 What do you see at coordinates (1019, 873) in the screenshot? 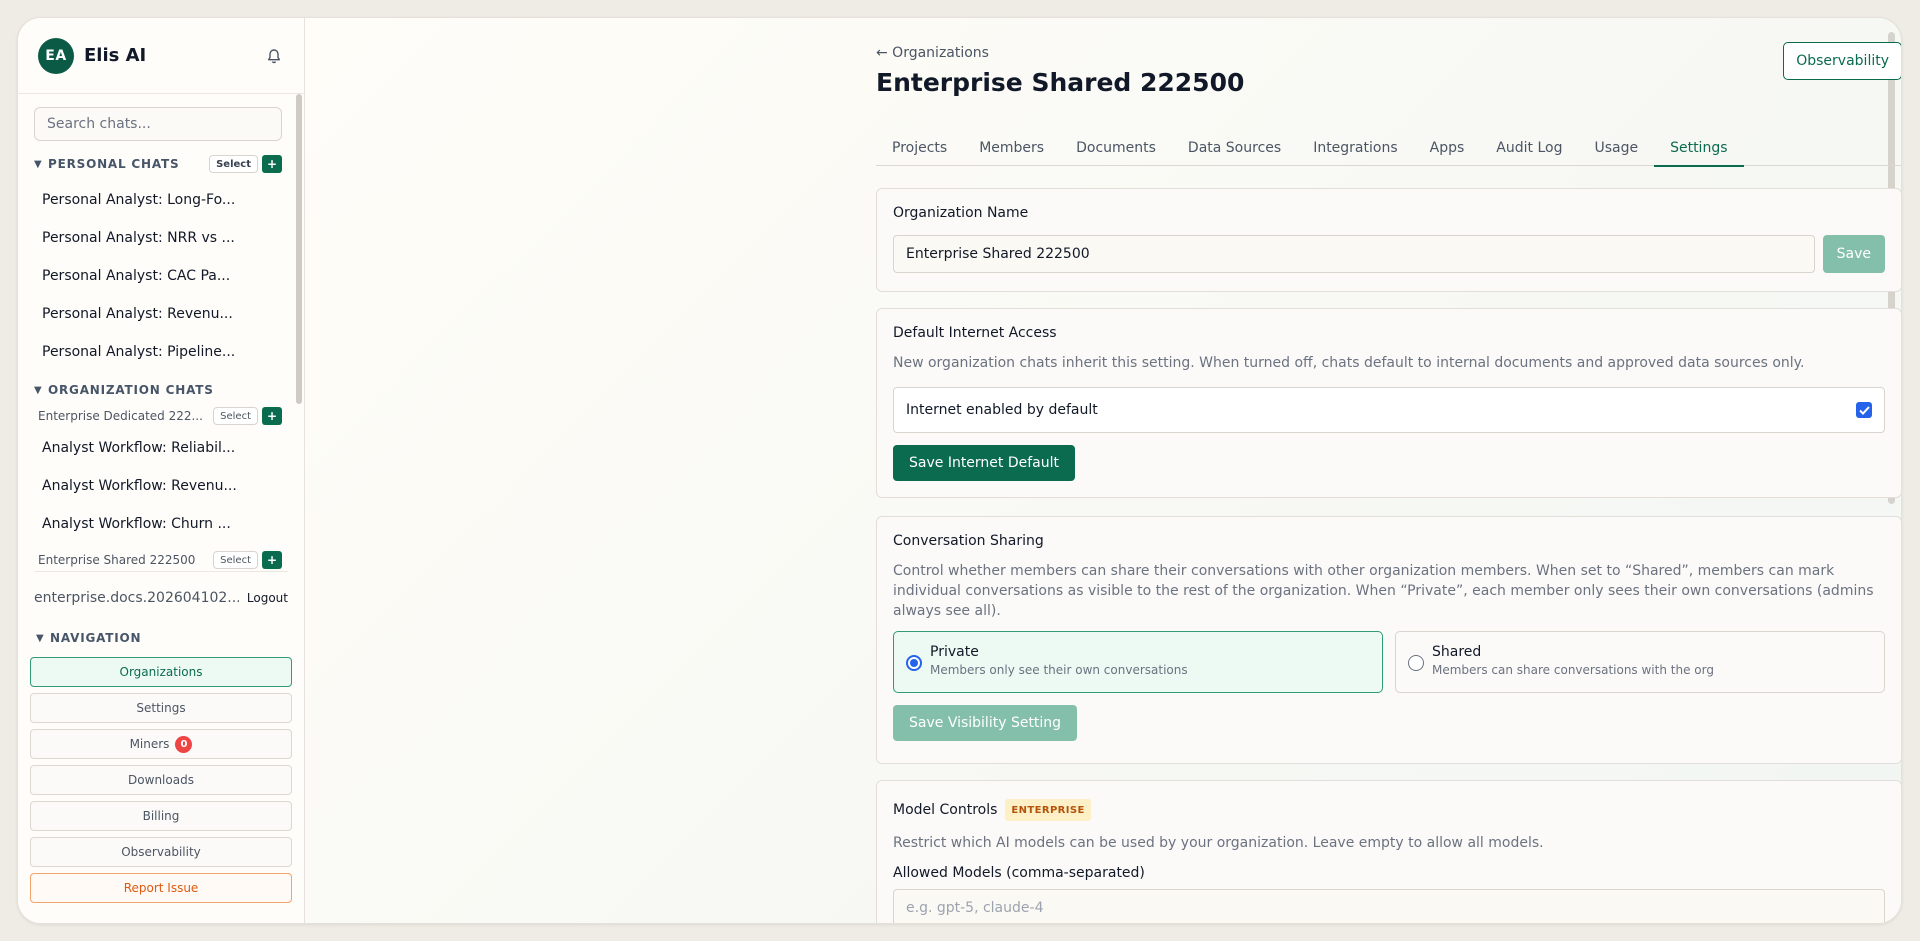
I see `allowed-models-label: Allowed Models (comma-separated)` at bounding box center [1019, 873].